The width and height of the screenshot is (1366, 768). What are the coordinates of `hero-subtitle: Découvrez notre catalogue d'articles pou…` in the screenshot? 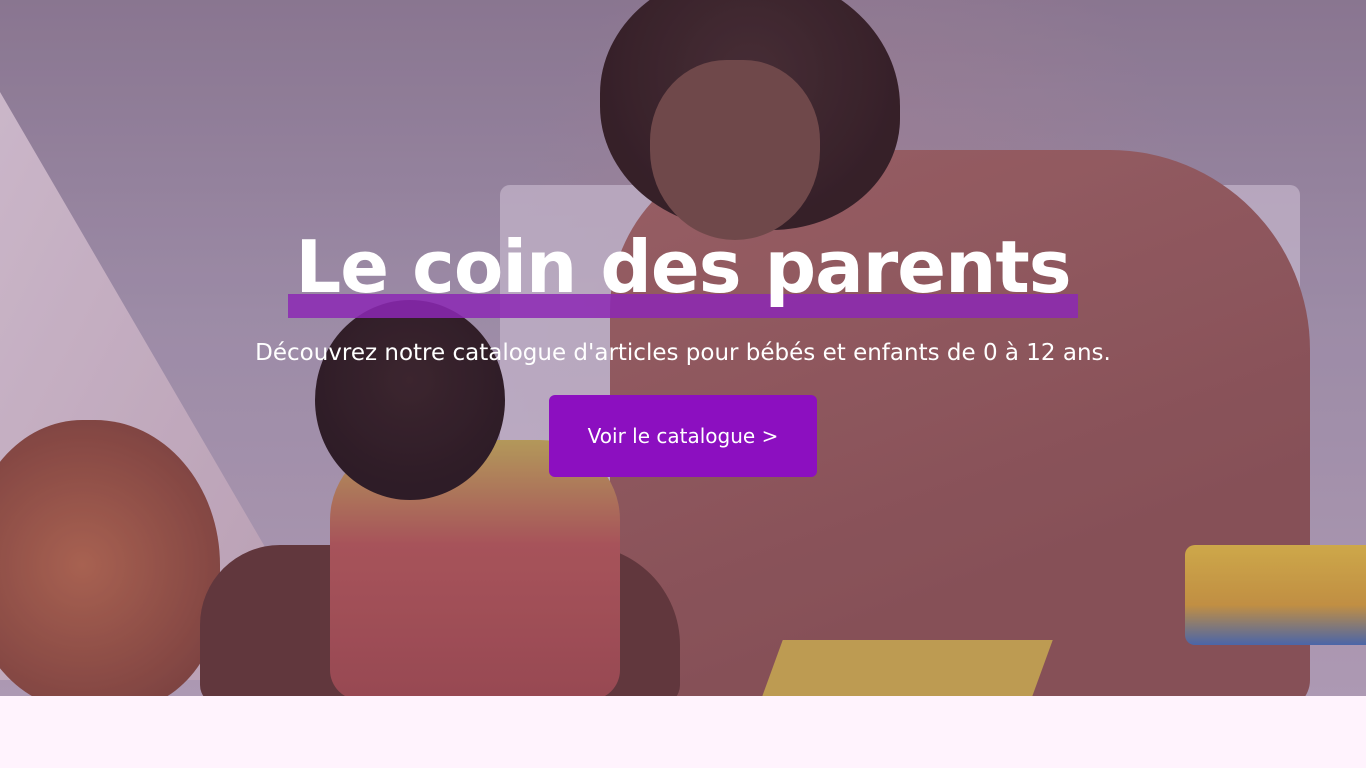 It's located at (683, 353).